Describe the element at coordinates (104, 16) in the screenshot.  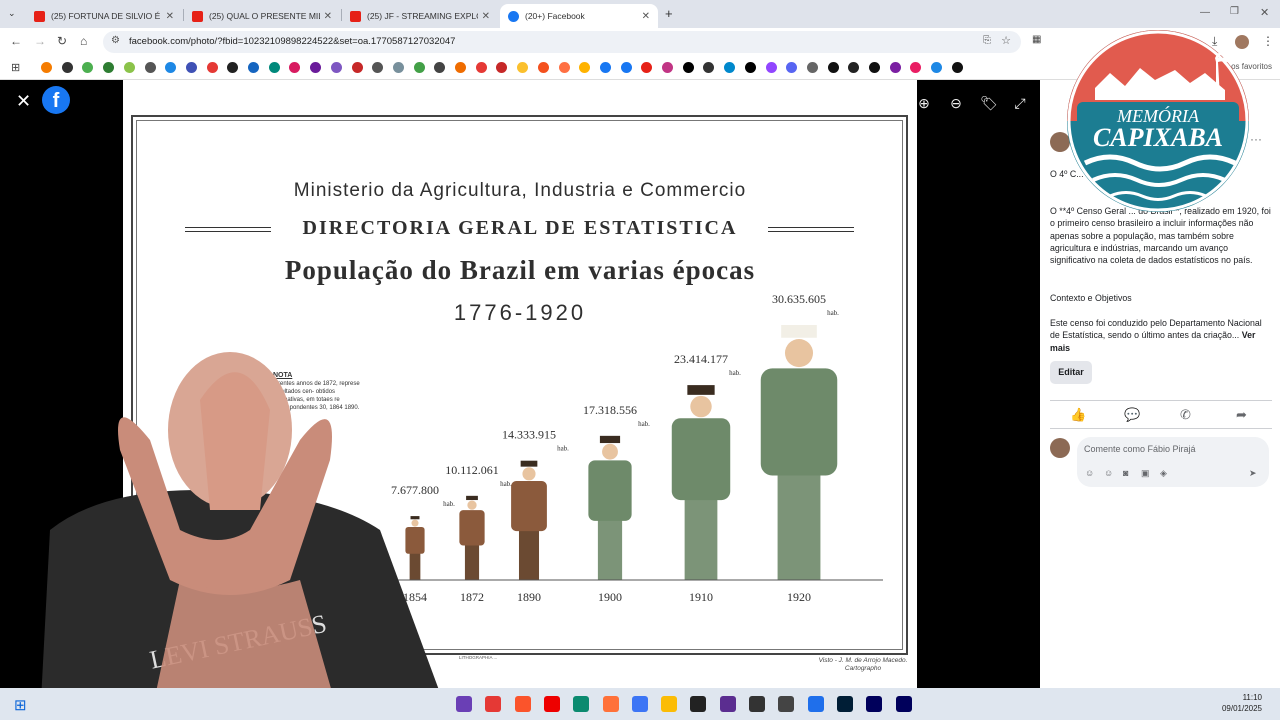
I see `tab-youtube-1: (25) FORTUNA DE SILVIO É MUI... ✕` at that location.